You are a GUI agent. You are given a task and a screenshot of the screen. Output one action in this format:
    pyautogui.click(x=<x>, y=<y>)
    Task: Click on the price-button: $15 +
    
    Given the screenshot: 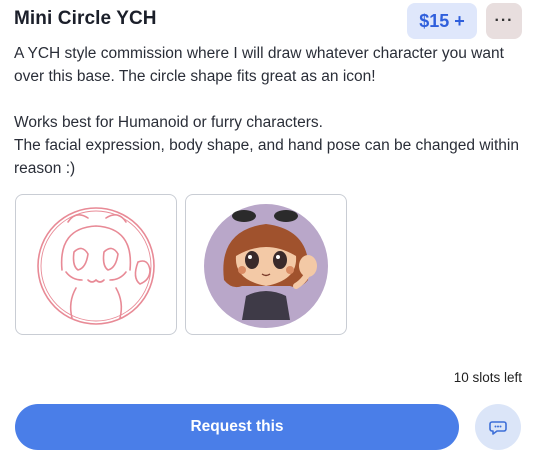 What is the action you would take?
    pyautogui.click(x=442, y=21)
    